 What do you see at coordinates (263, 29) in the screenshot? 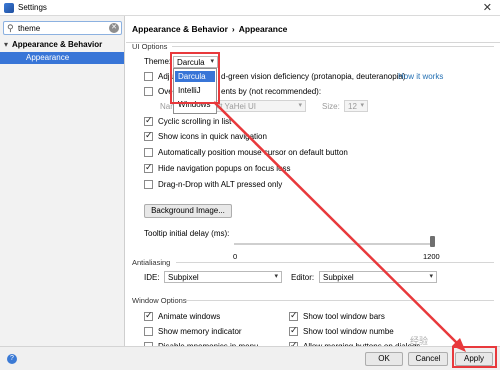
I see `breadcrumb-part: Appearance` at bounding box center [263, 29].